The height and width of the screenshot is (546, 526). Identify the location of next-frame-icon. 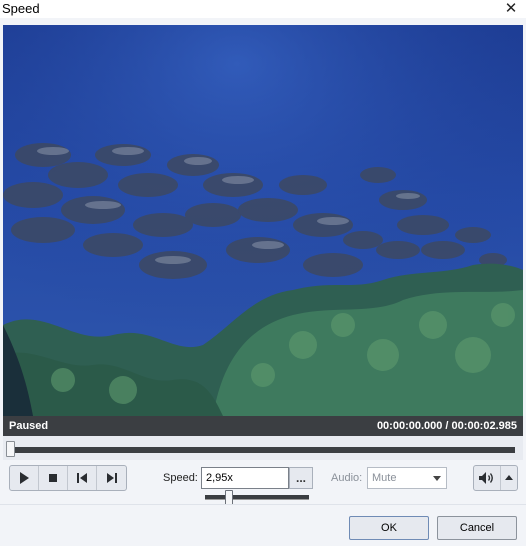
(111, 478).